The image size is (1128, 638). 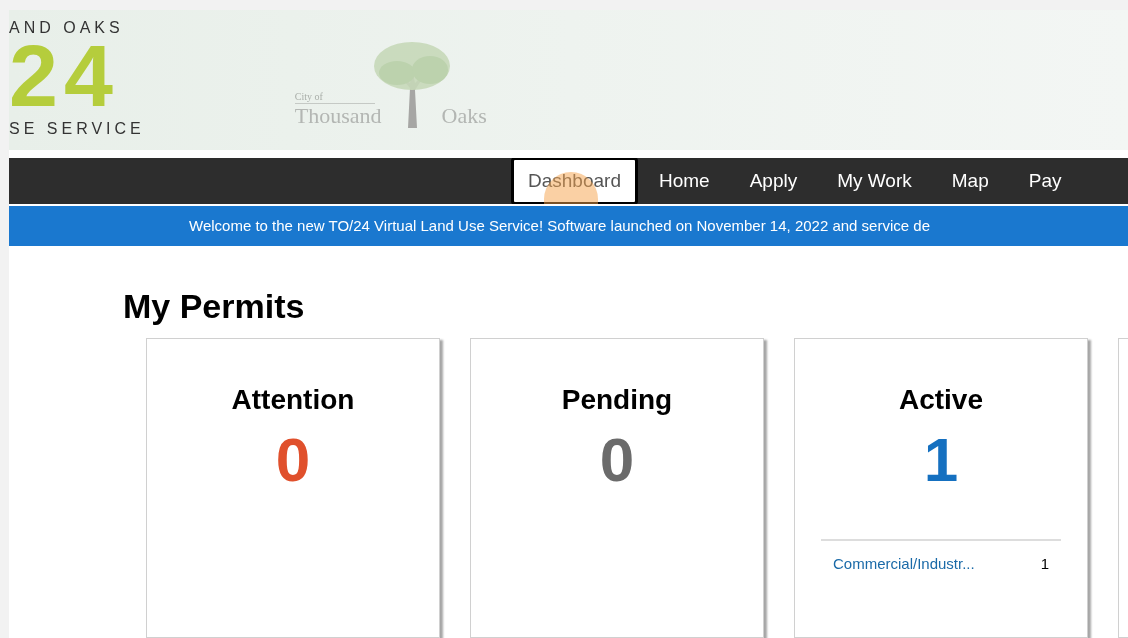 I want to click on nav-tab: Home, so click(x=684, y=181).